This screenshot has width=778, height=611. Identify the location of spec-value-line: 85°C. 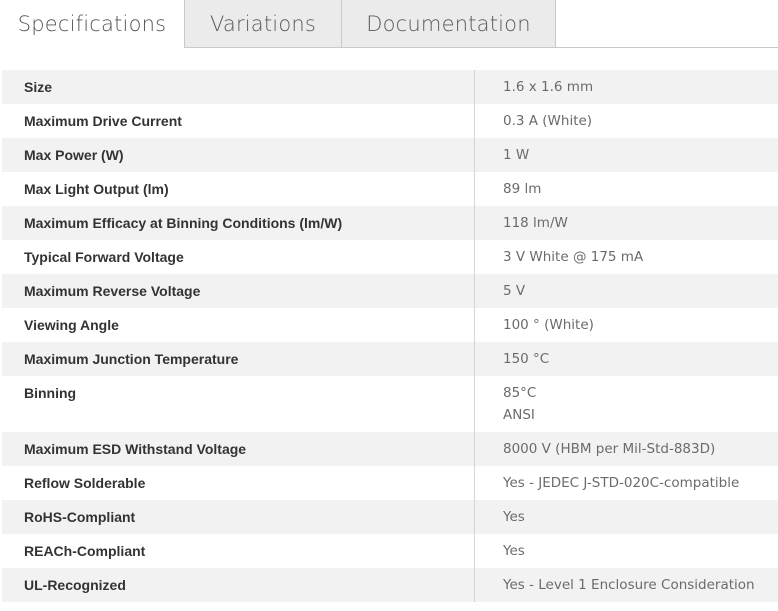
(520, 393).